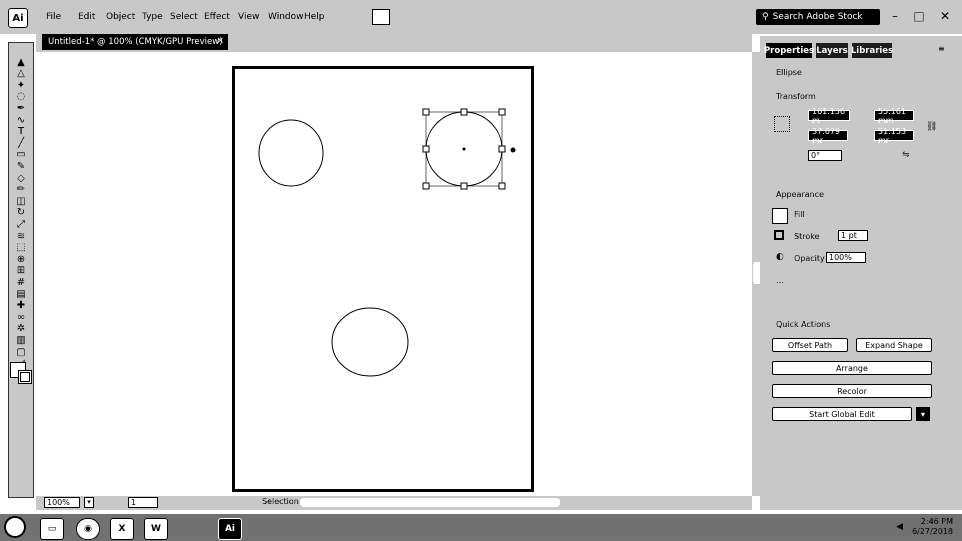  Describe the element at coordinates (15, 527) in the screenshot. I see `start-button-icon` at that location.